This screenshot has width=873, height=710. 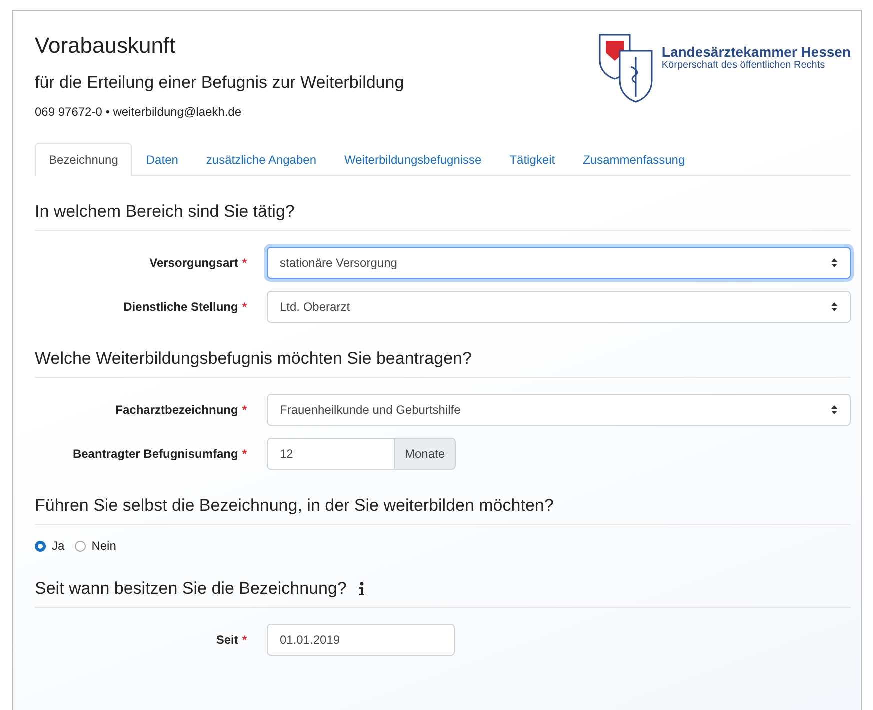 What do you see at coordinates (744, 65) in the screenshot?
I see `organization-tagline: Körperschaft des öffentlichen Rechts` at bounding box center [744, 65].